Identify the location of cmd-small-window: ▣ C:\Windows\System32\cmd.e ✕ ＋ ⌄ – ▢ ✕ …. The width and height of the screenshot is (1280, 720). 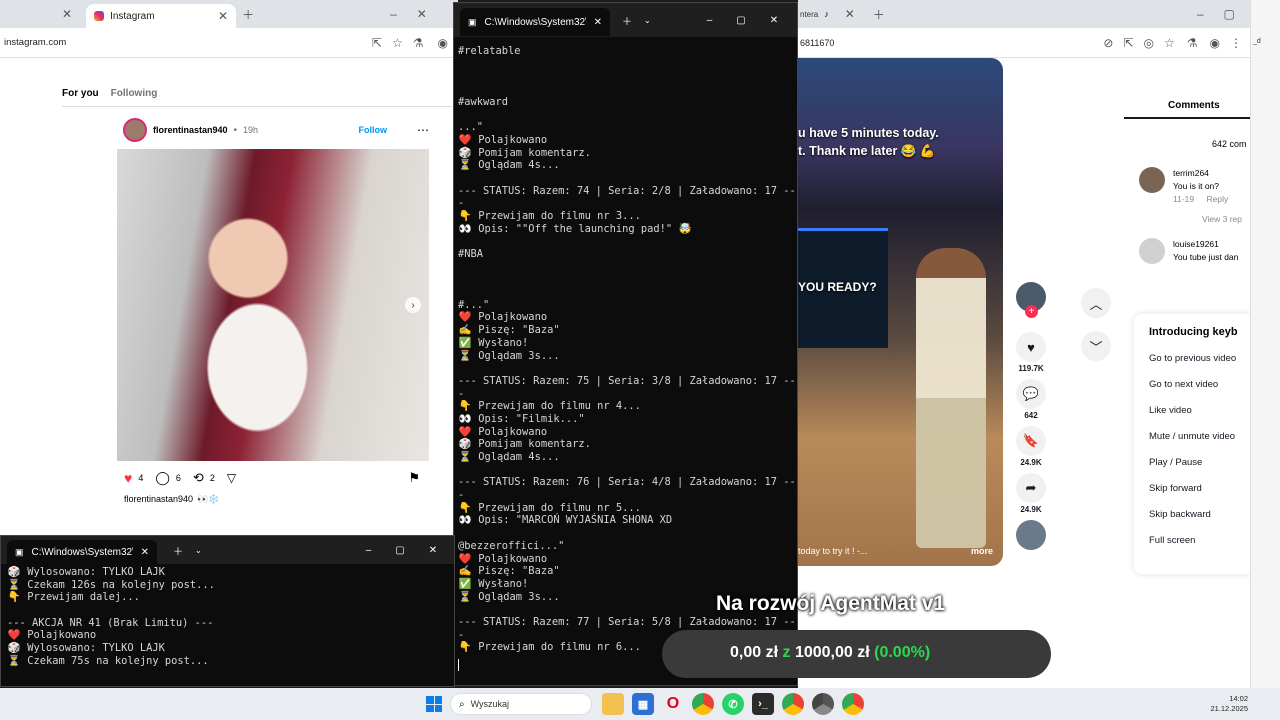
(227, 611).